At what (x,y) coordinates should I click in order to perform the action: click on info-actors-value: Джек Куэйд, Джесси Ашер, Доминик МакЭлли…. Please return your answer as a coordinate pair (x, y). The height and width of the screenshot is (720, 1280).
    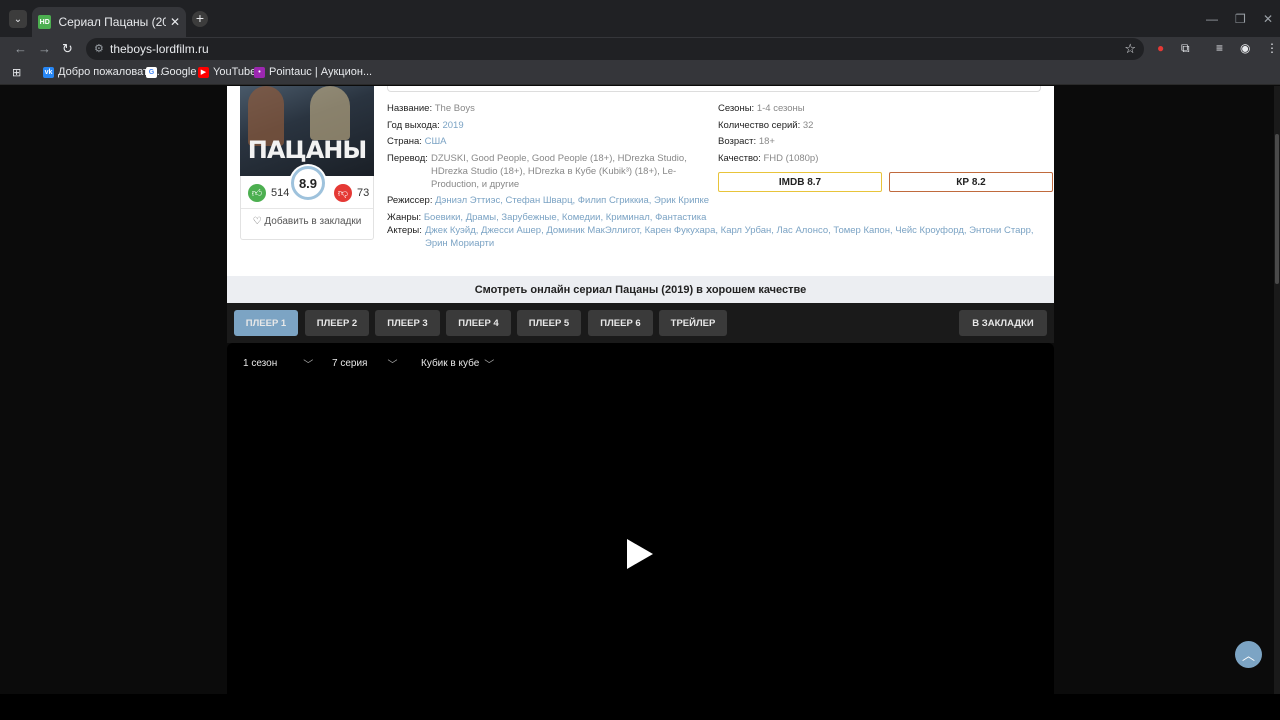
    Looking at the image, I should click on (729, 237).